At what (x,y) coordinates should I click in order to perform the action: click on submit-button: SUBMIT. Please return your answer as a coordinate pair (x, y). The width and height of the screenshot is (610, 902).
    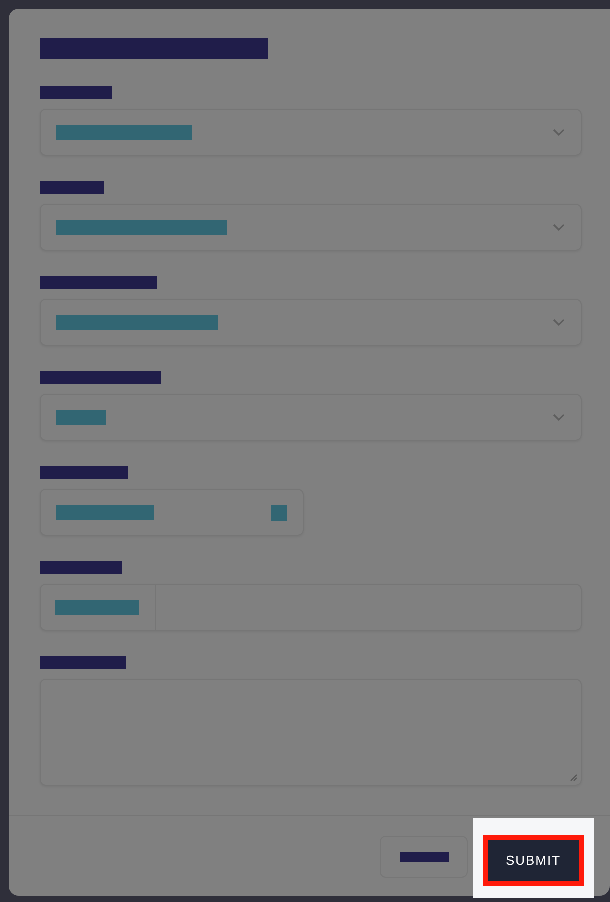
    Looking at the image, I should click on (533, 860).